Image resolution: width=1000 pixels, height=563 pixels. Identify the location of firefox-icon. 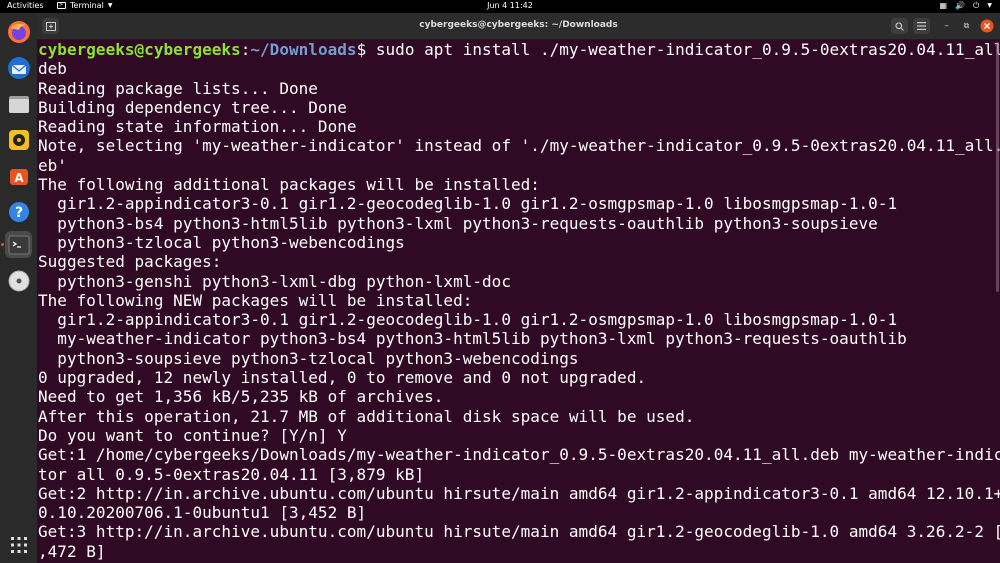
(18, 31).